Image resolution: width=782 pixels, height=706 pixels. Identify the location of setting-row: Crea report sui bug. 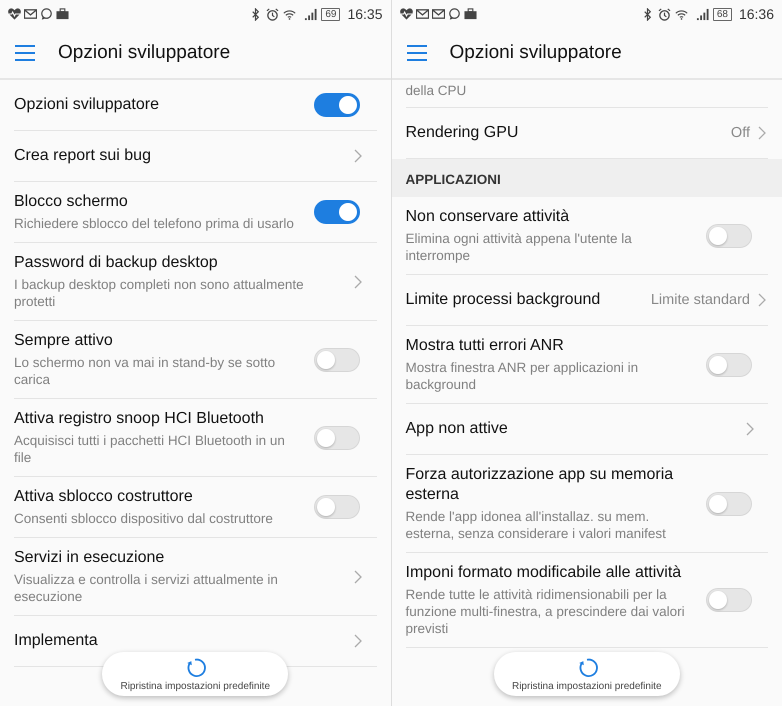
(195, 156).